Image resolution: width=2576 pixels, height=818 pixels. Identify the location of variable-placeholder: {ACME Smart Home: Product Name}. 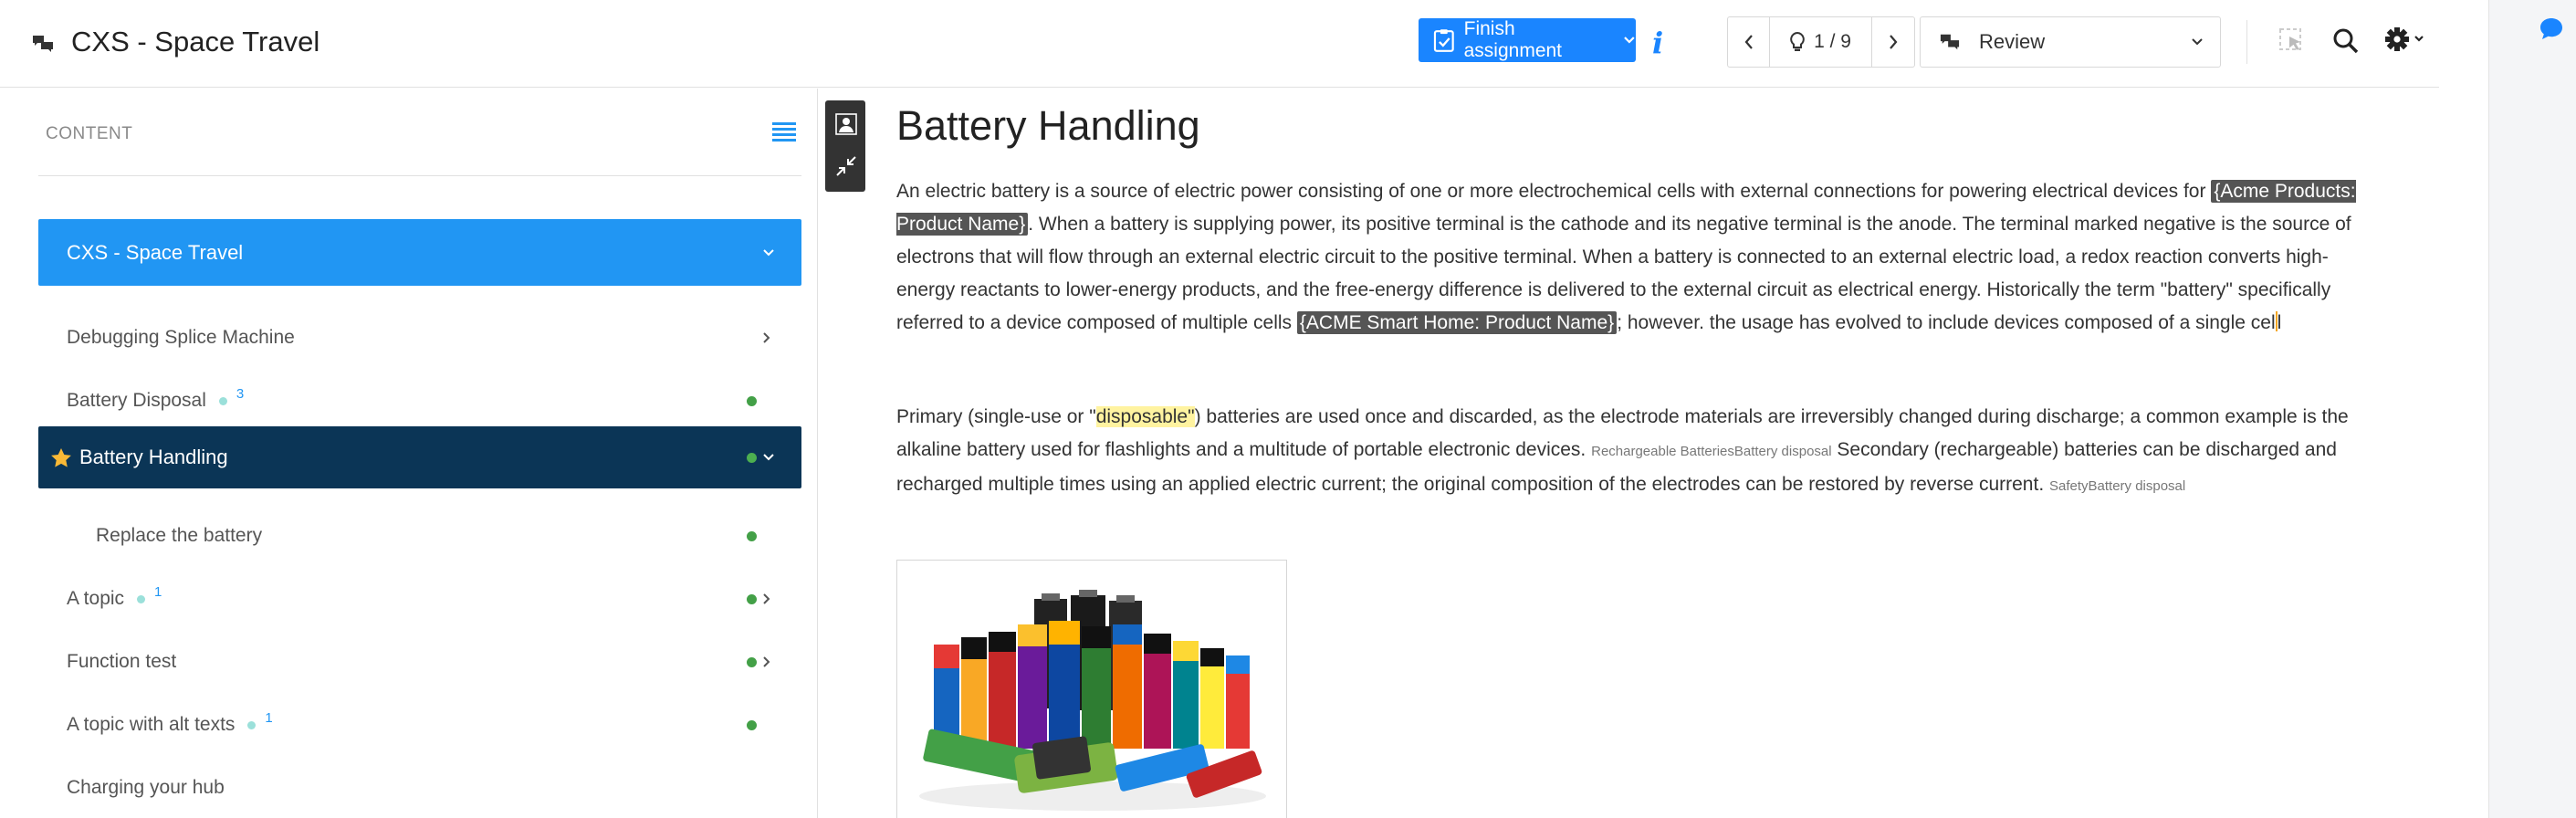
(1457, 322).